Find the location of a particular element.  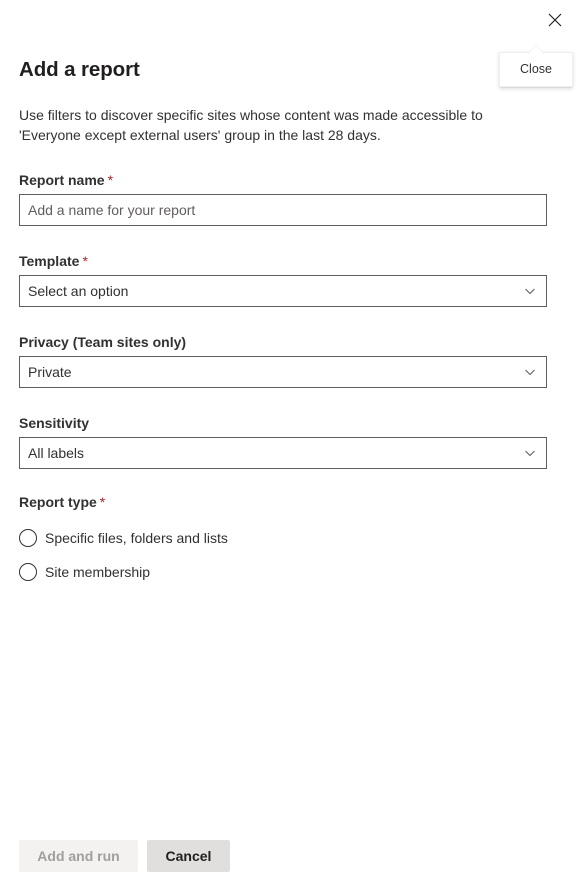

privacy-dropdown: Private is located at coordinates (283, 372).